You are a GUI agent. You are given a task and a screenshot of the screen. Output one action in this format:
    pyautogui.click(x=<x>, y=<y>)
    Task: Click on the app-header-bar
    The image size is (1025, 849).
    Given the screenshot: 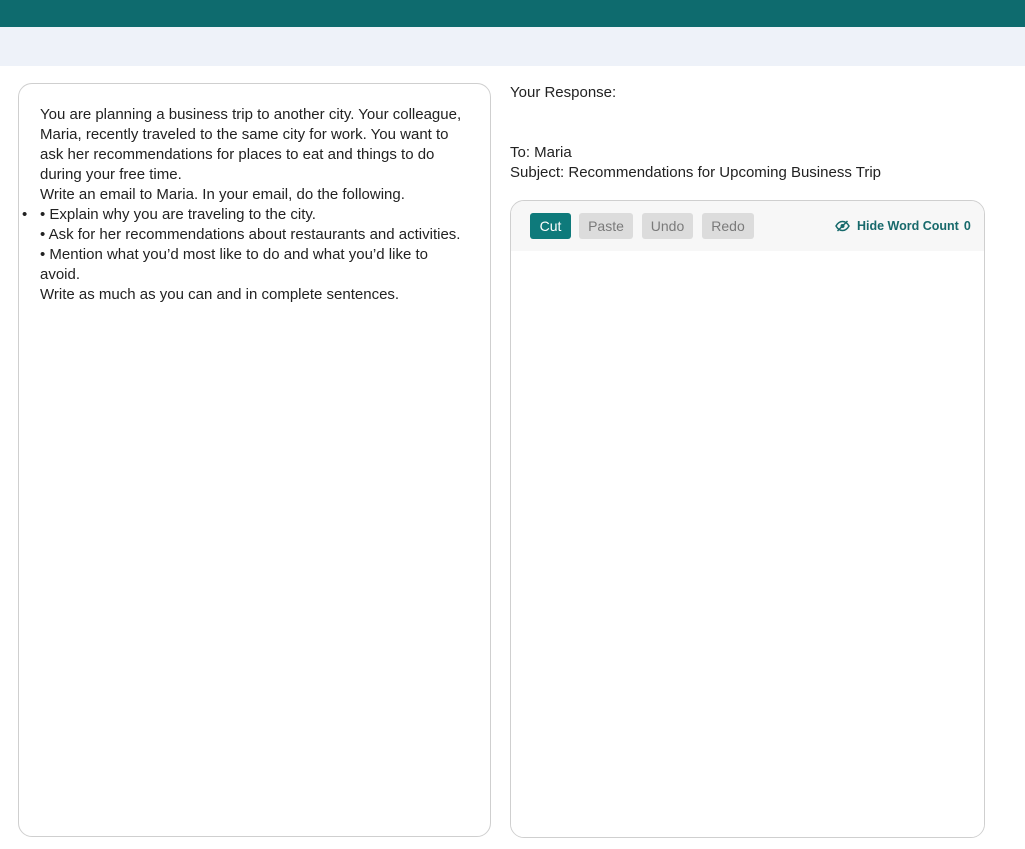 What is the action you would take?
    pyautogui.click(x=512, y=13)
    